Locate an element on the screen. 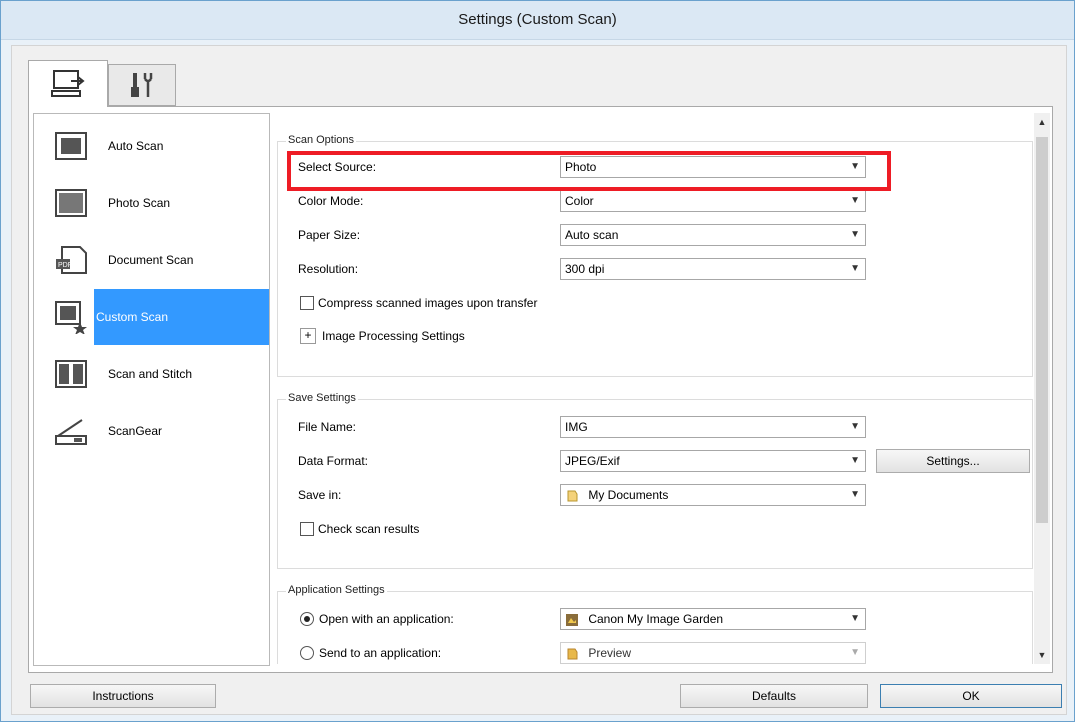  folder-icon is located at coordinates (572, 496).